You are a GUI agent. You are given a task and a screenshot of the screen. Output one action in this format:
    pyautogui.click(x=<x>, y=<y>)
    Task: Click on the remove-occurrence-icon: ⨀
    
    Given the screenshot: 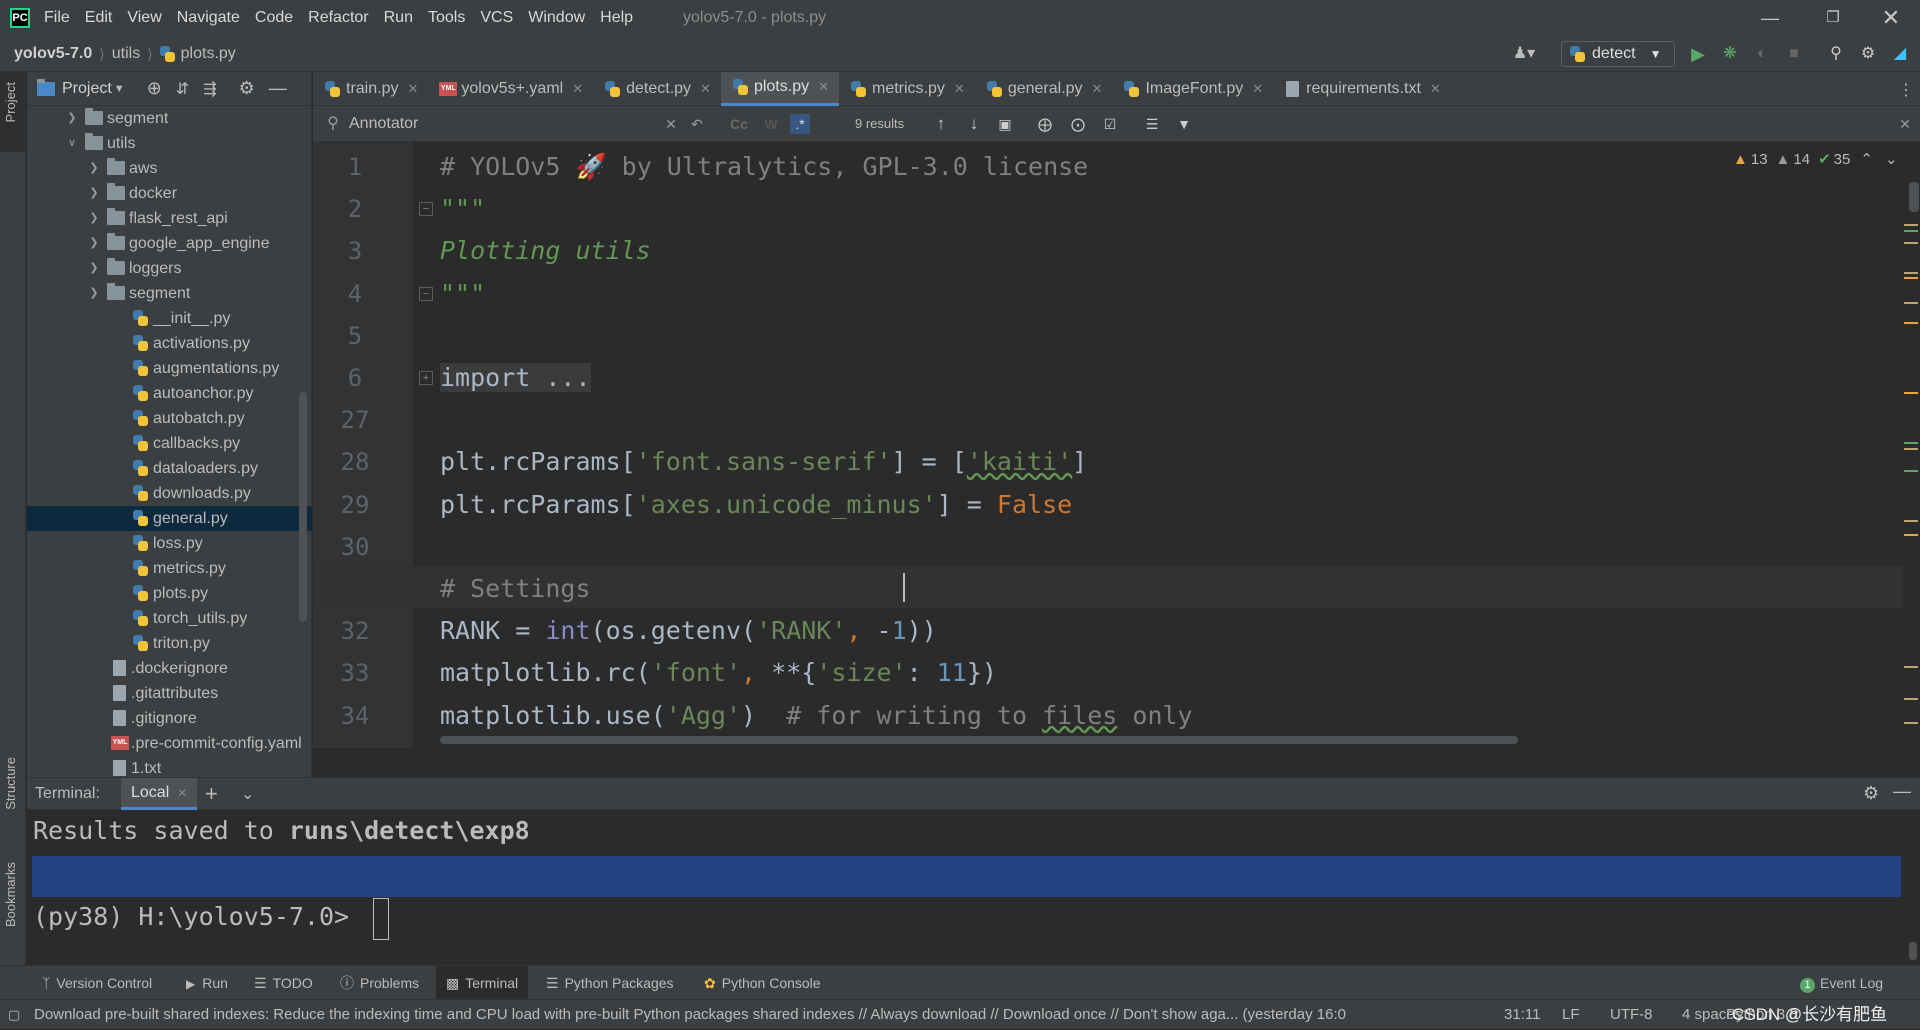 What is the action you would take?
    pyautogui.click(x=1078, y=124)
    